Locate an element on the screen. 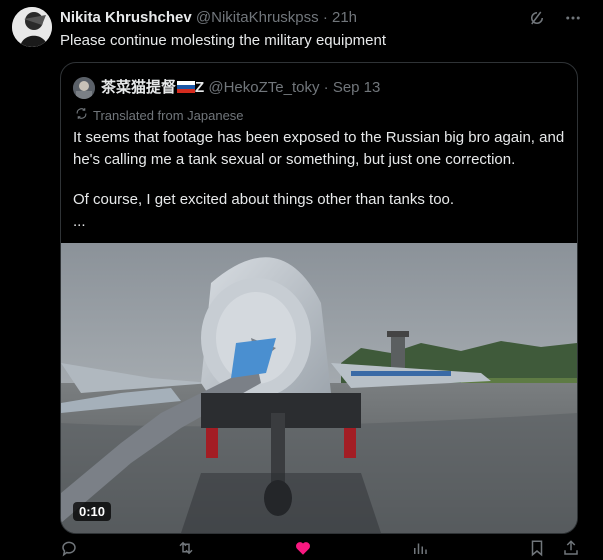  repost-button is located at coordinates (186, 549).